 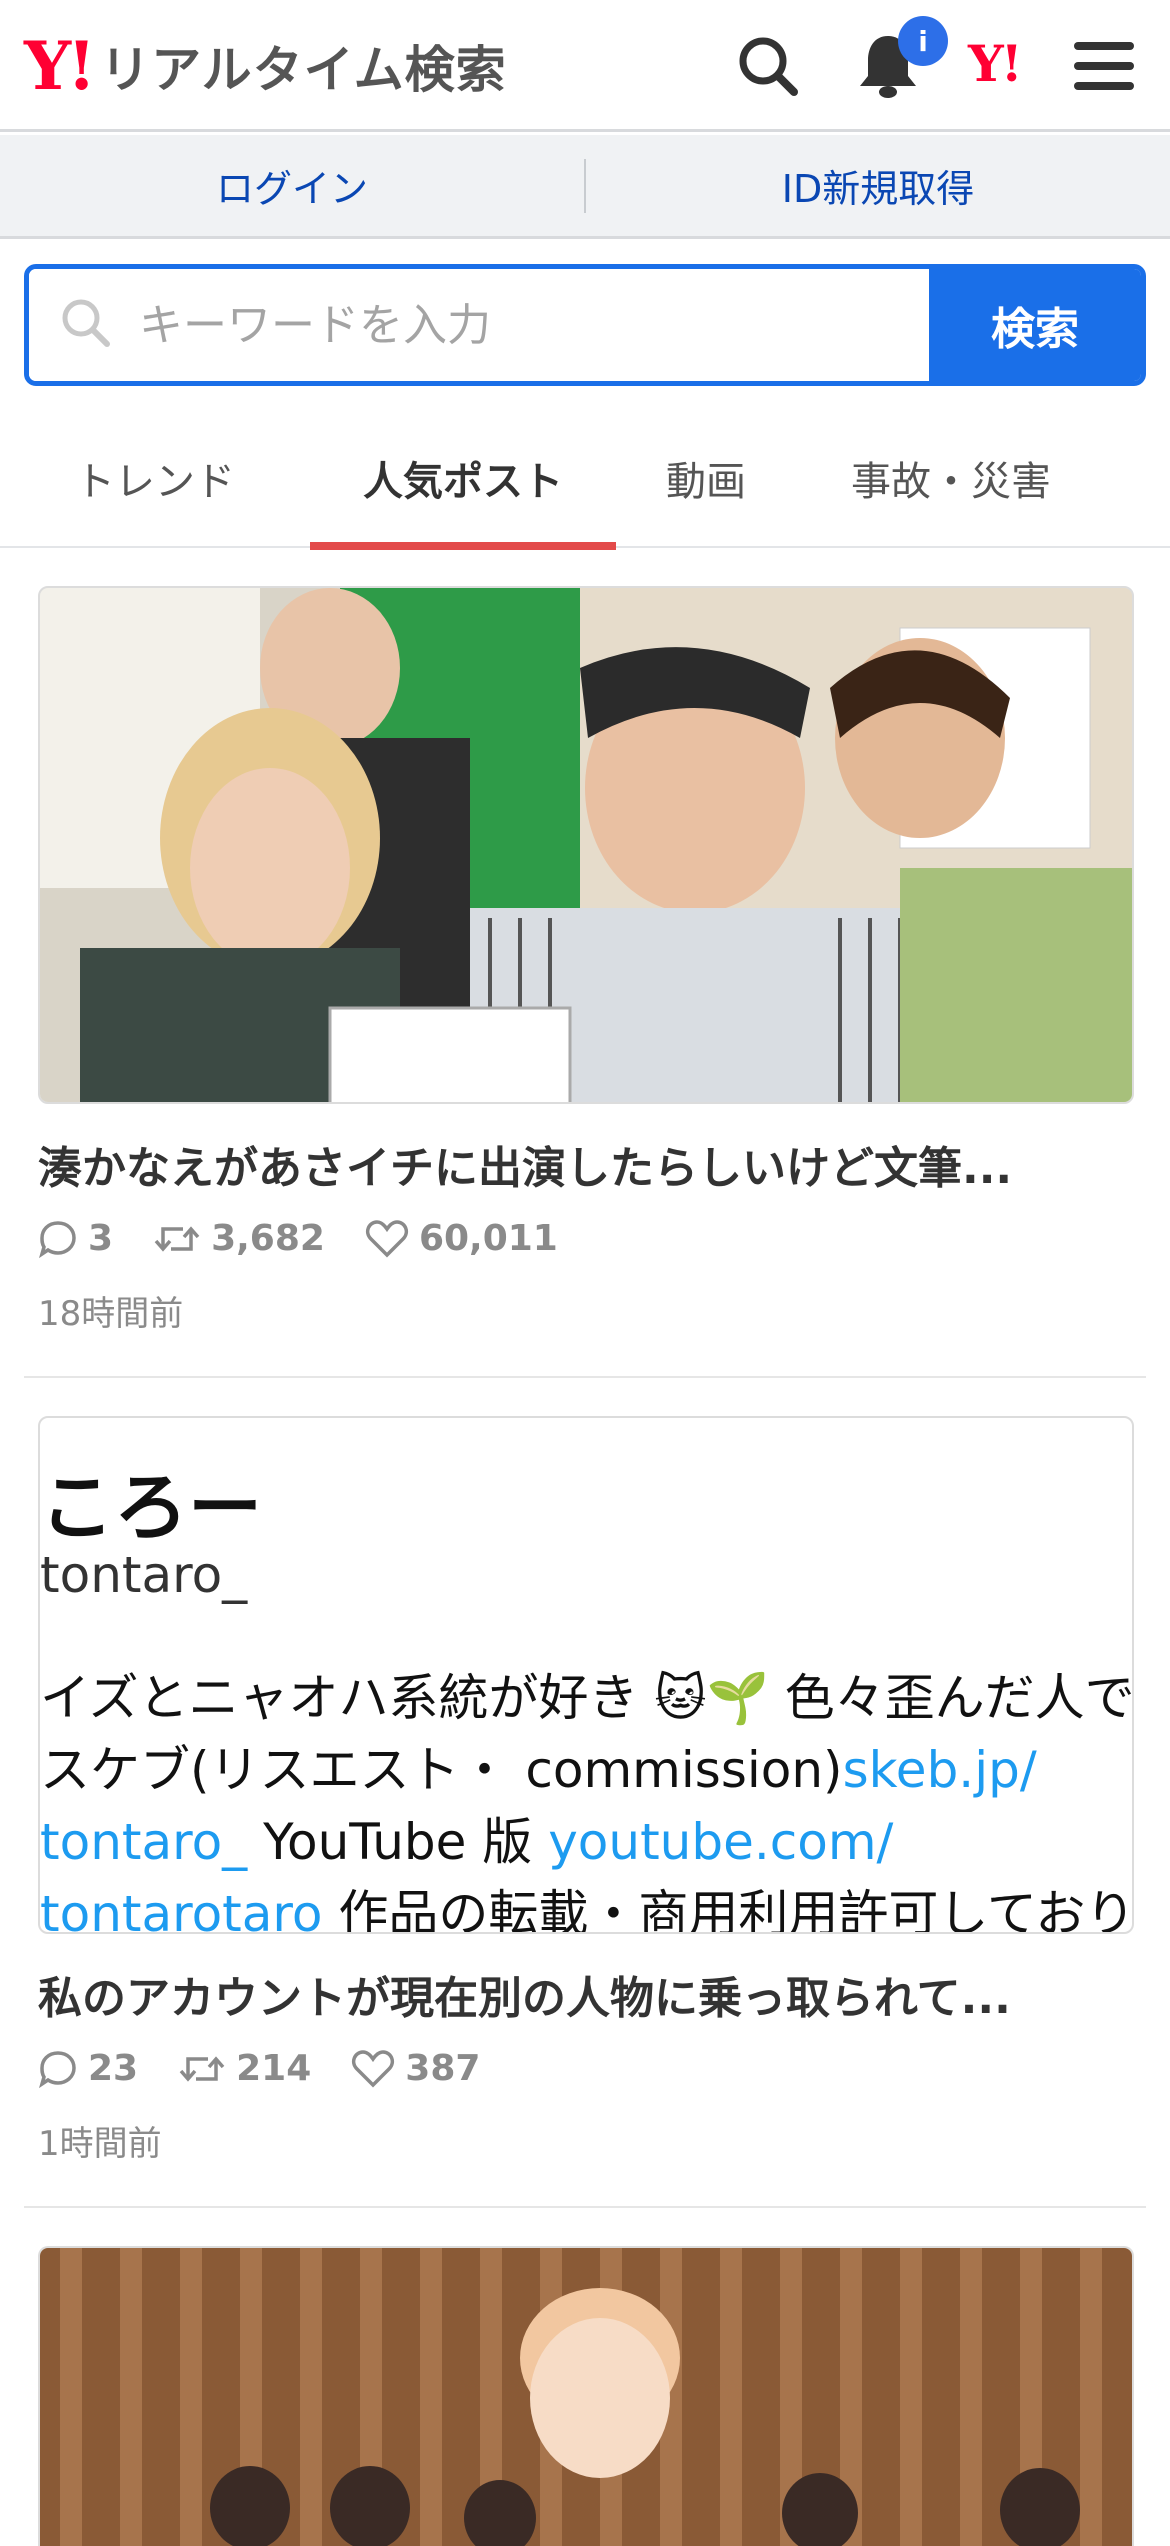 I want to click on reply-stat: 3, so click(x=75, y=1238).